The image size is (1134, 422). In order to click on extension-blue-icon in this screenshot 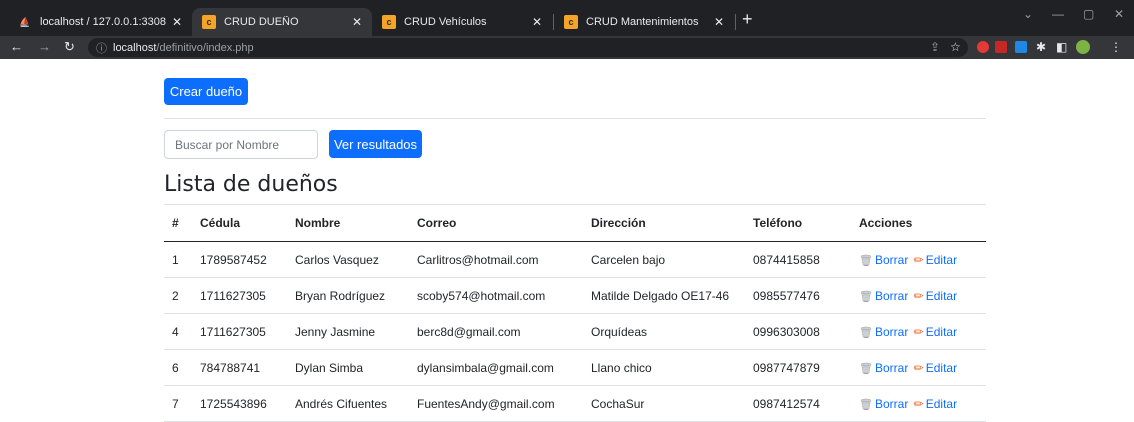, I will do `click(1021, 47)`.